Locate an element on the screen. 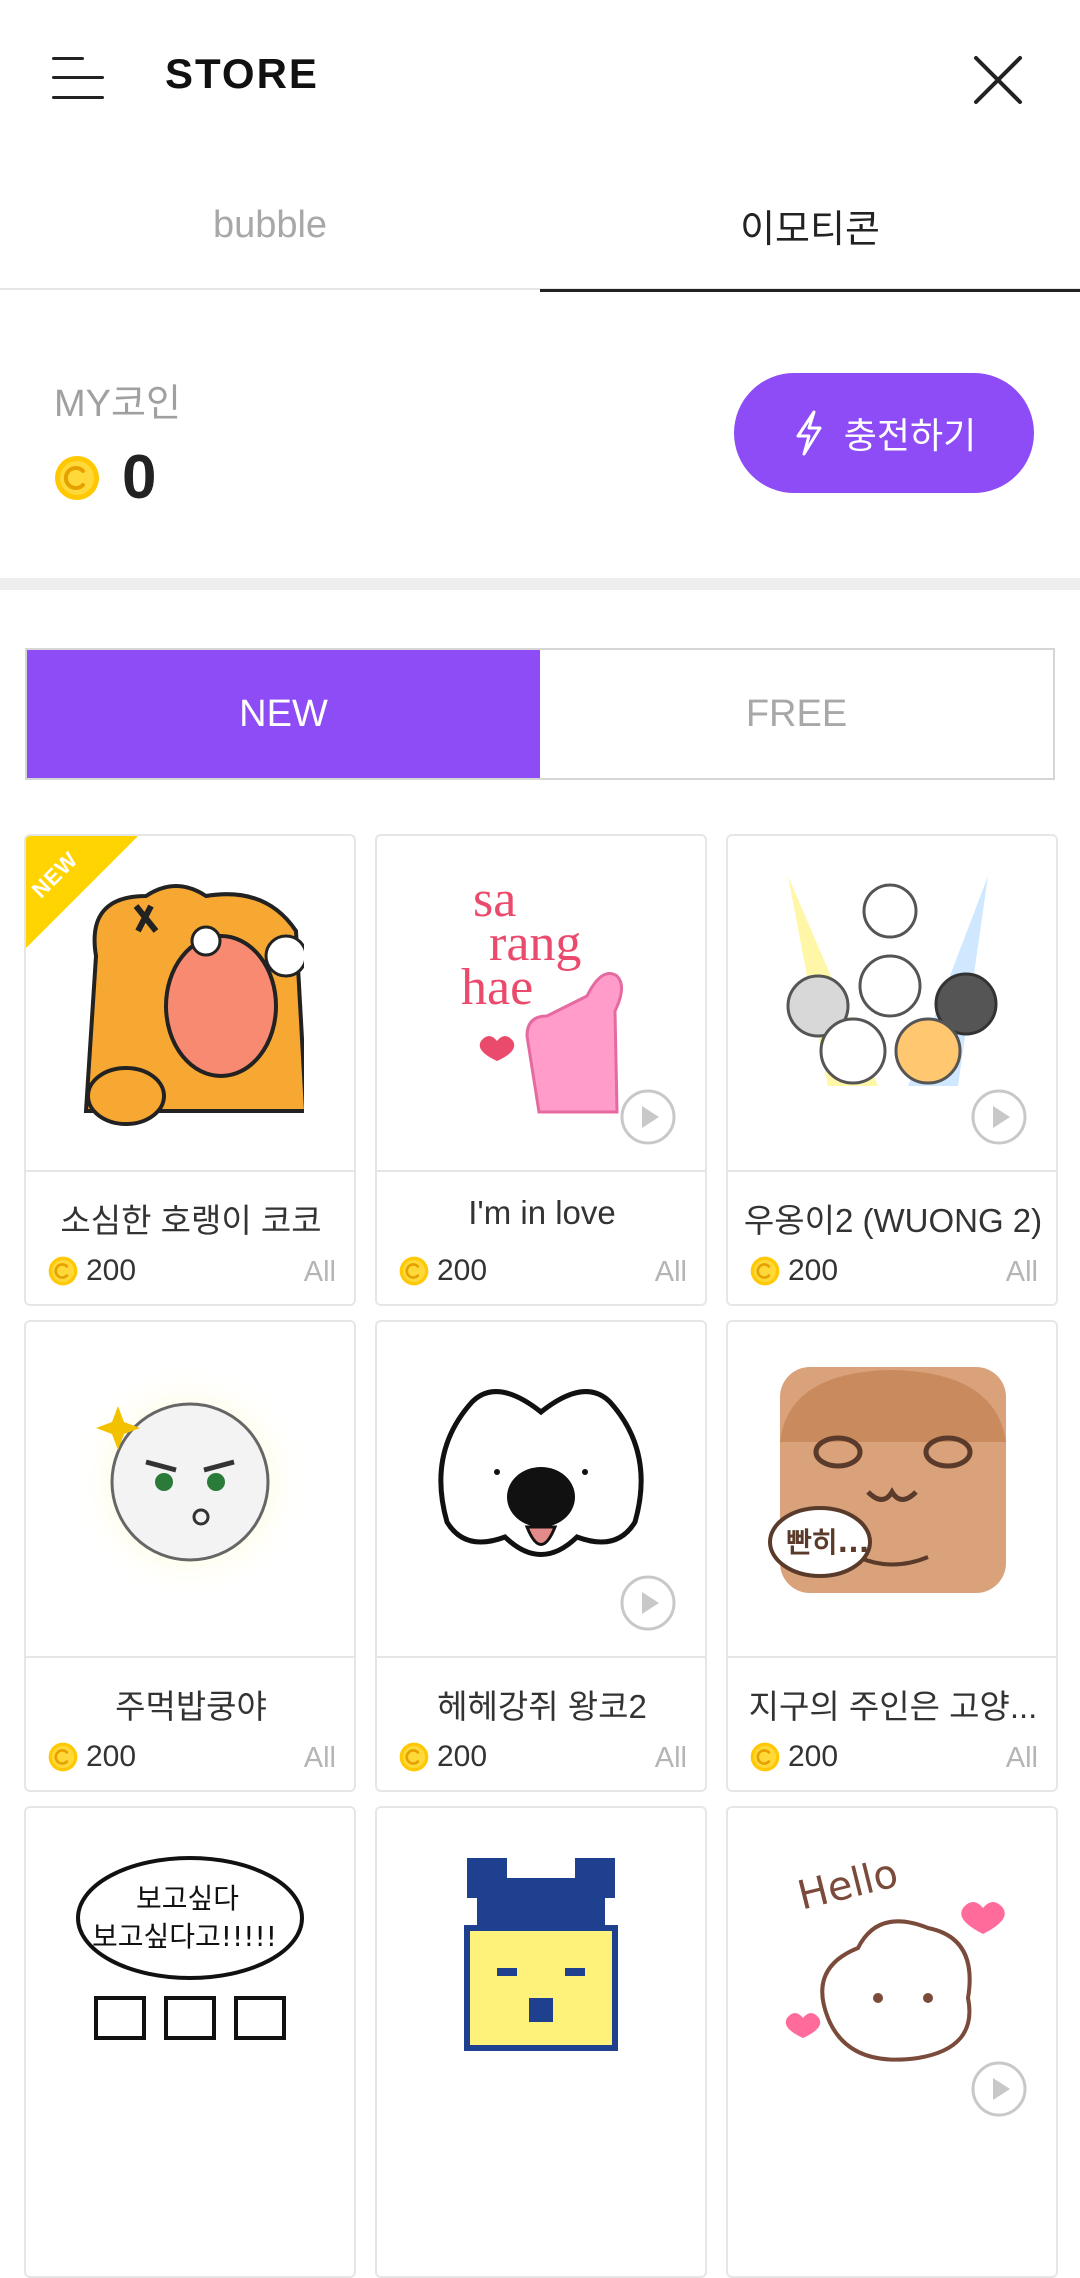 Image resolution: width=1080 pixels, height=2278 pixels. pixel-character-sticker-image is located at coordinates (541, 1954).